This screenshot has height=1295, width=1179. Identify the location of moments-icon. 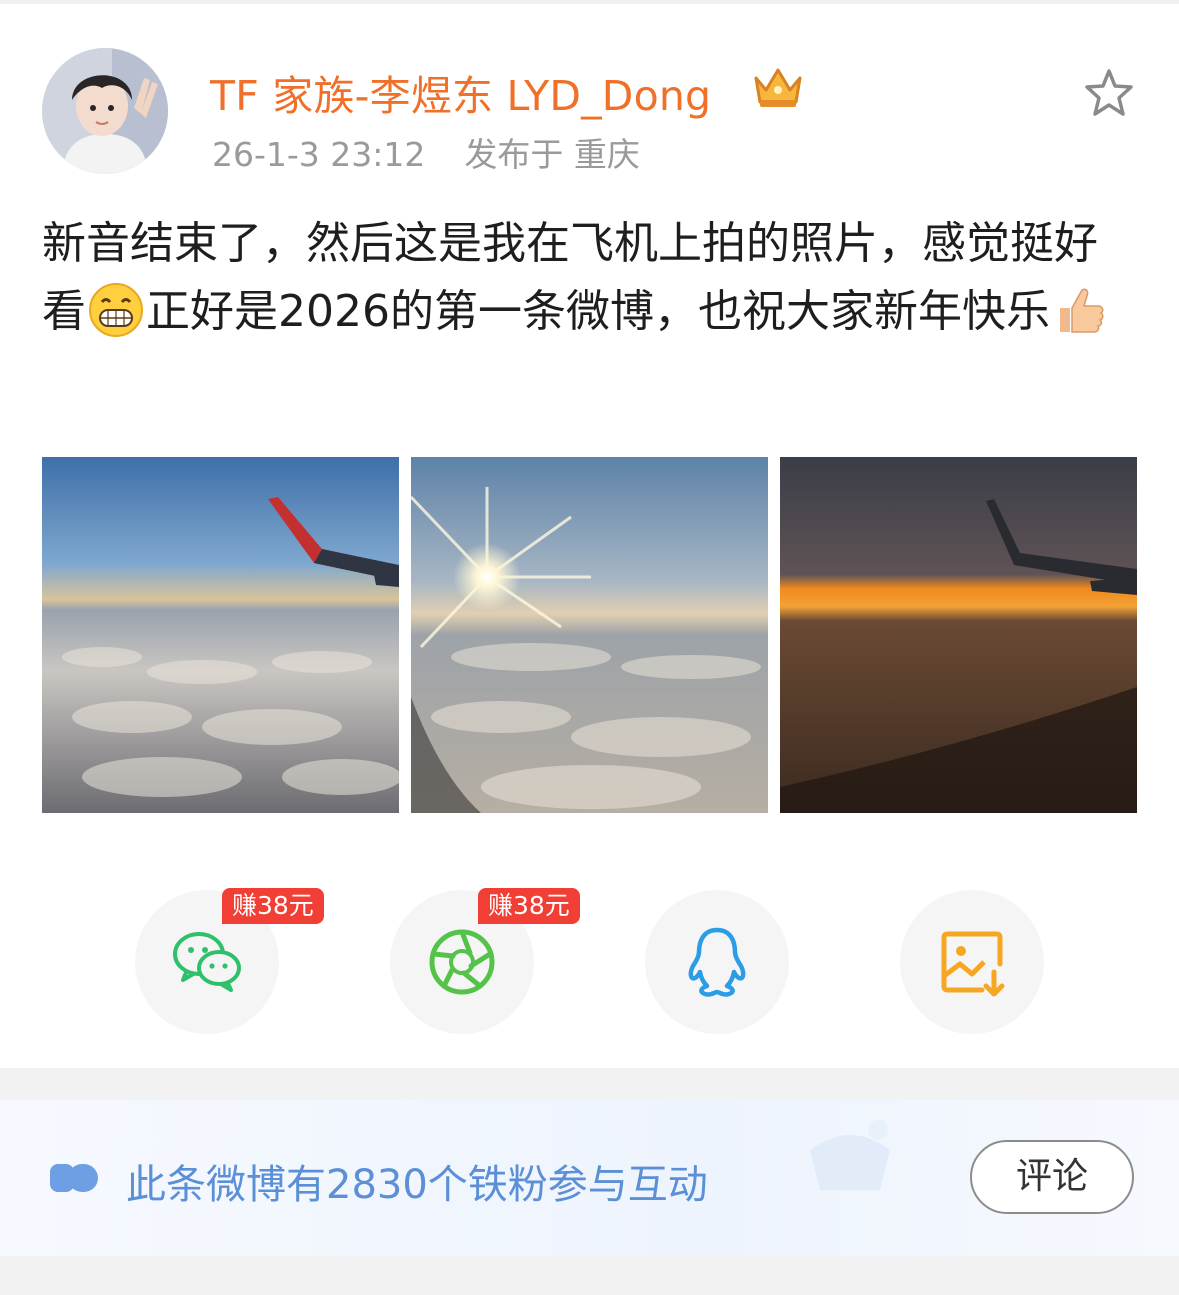
(462, 962).